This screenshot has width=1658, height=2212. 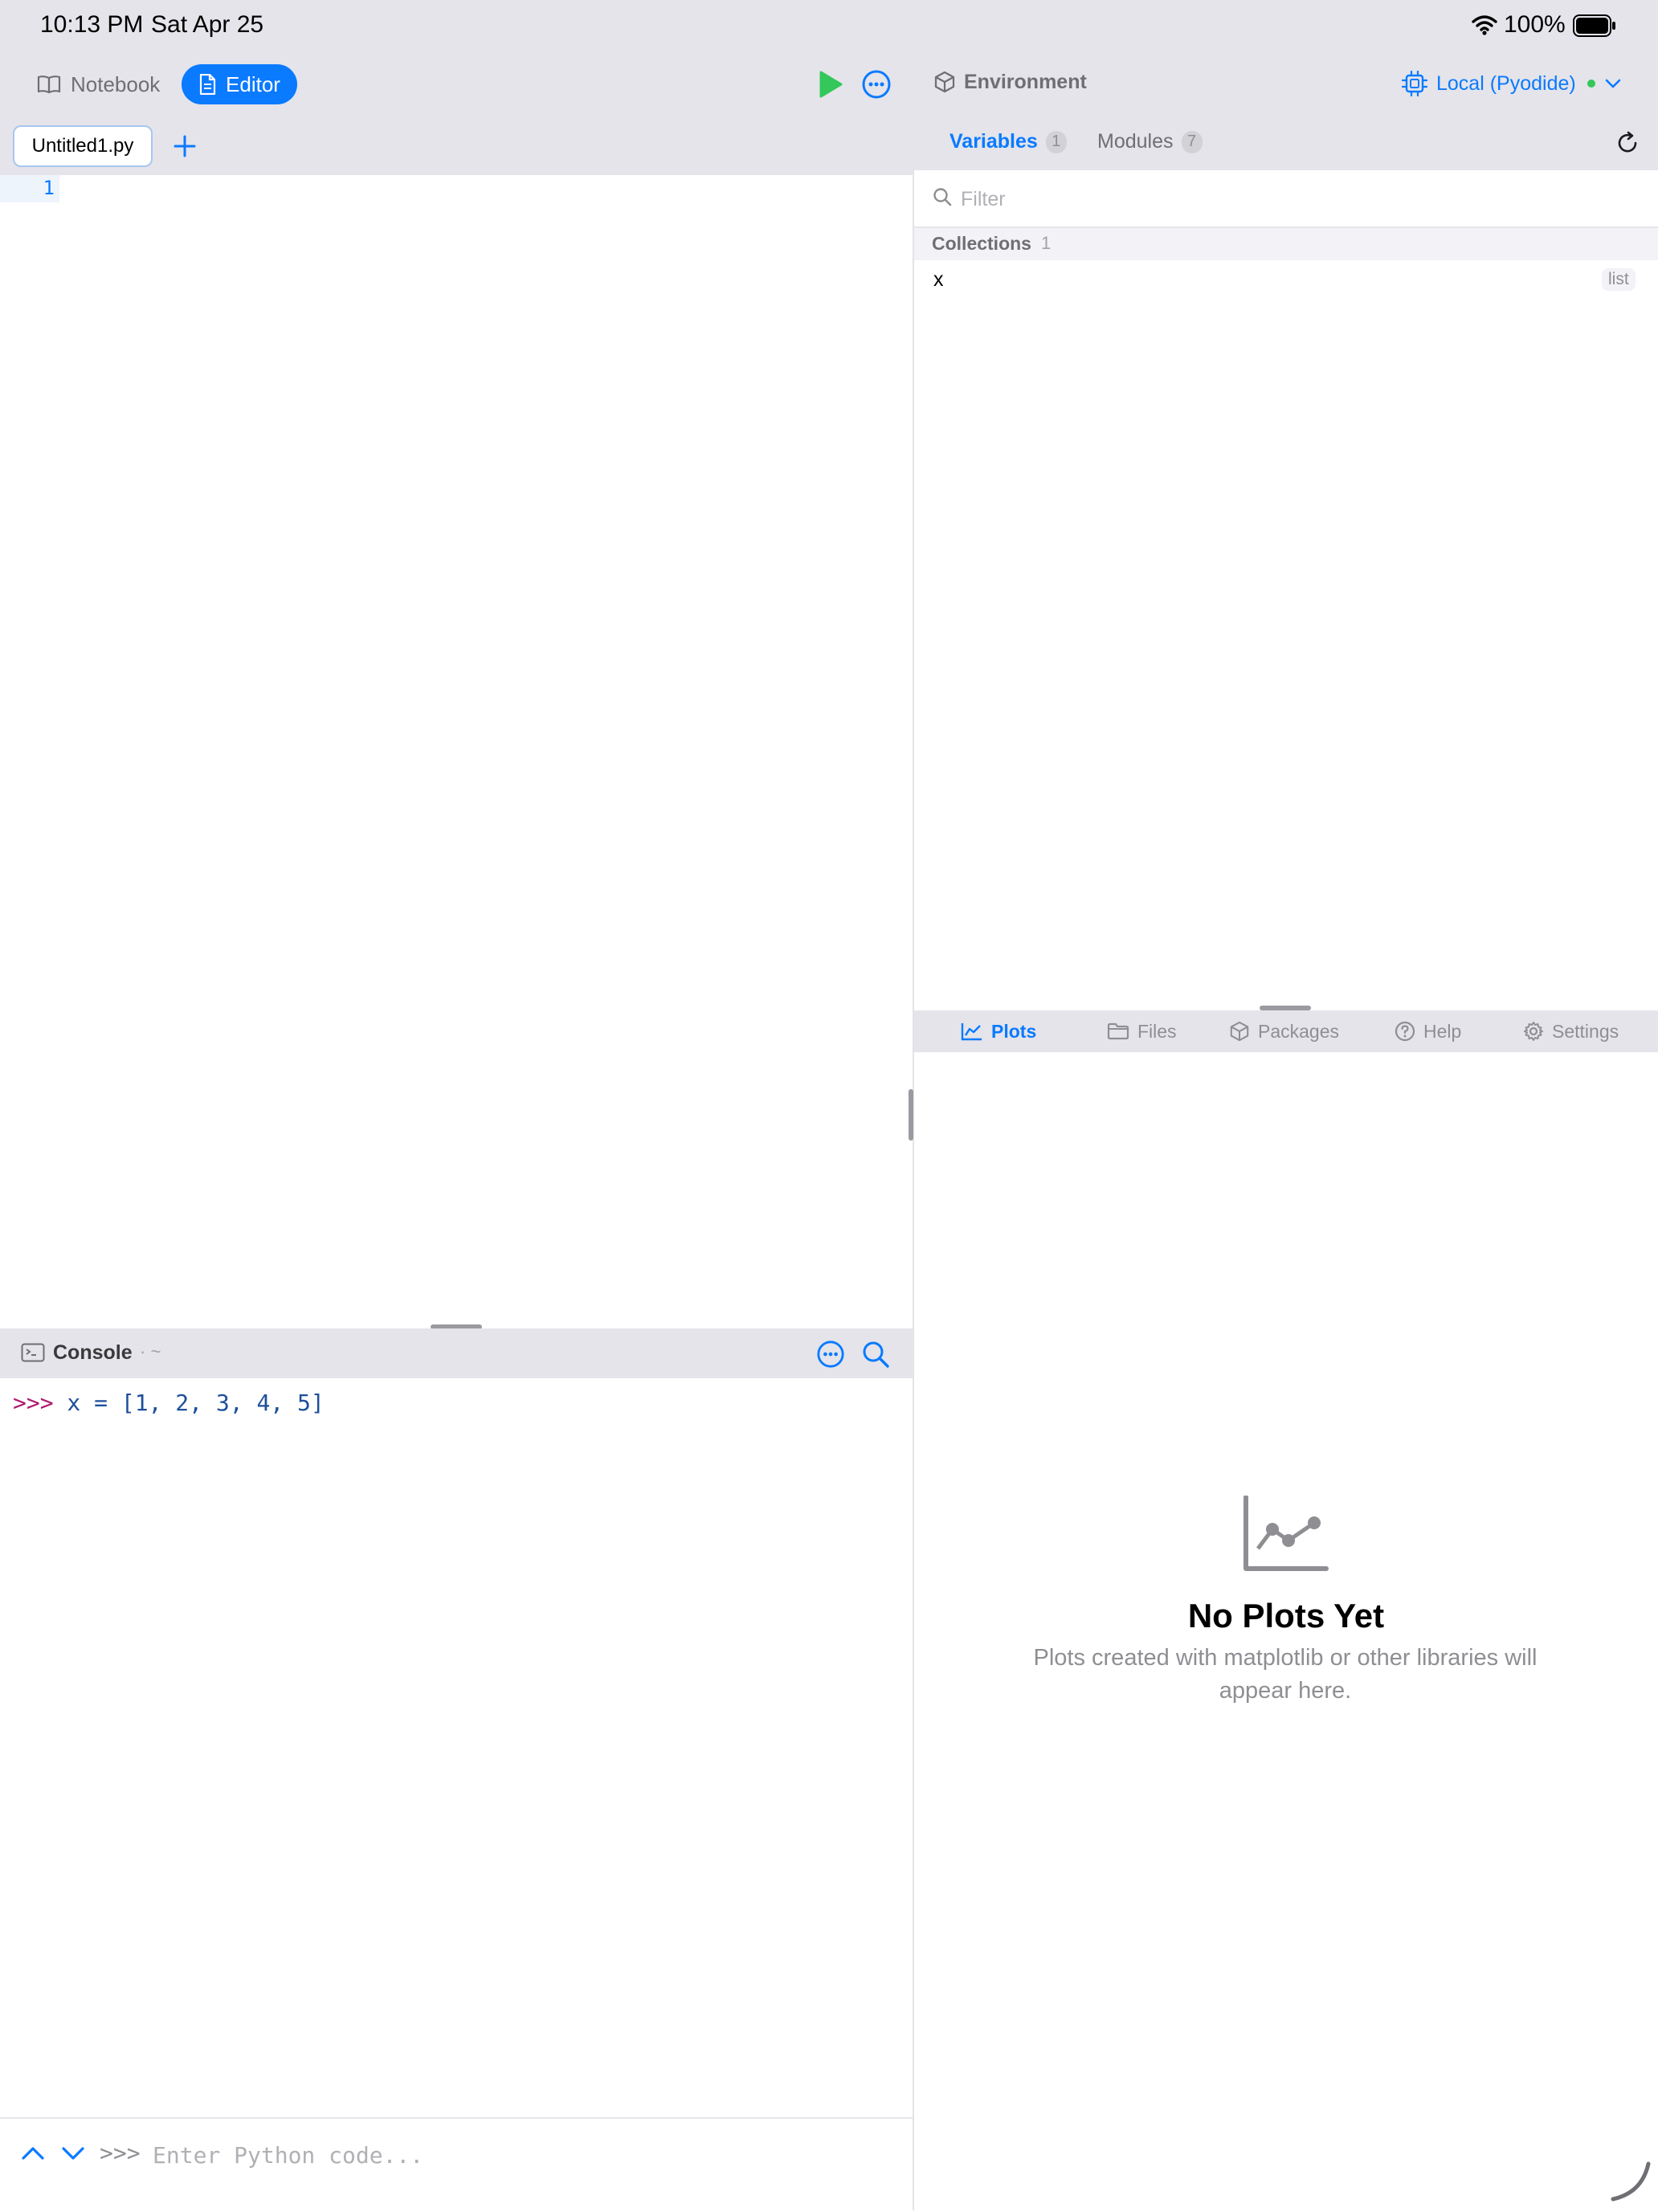 What do you see at coordinates (1533, 1031) in the screenshot?
I see `gear-icon` at bounding box center [1533, 1031].